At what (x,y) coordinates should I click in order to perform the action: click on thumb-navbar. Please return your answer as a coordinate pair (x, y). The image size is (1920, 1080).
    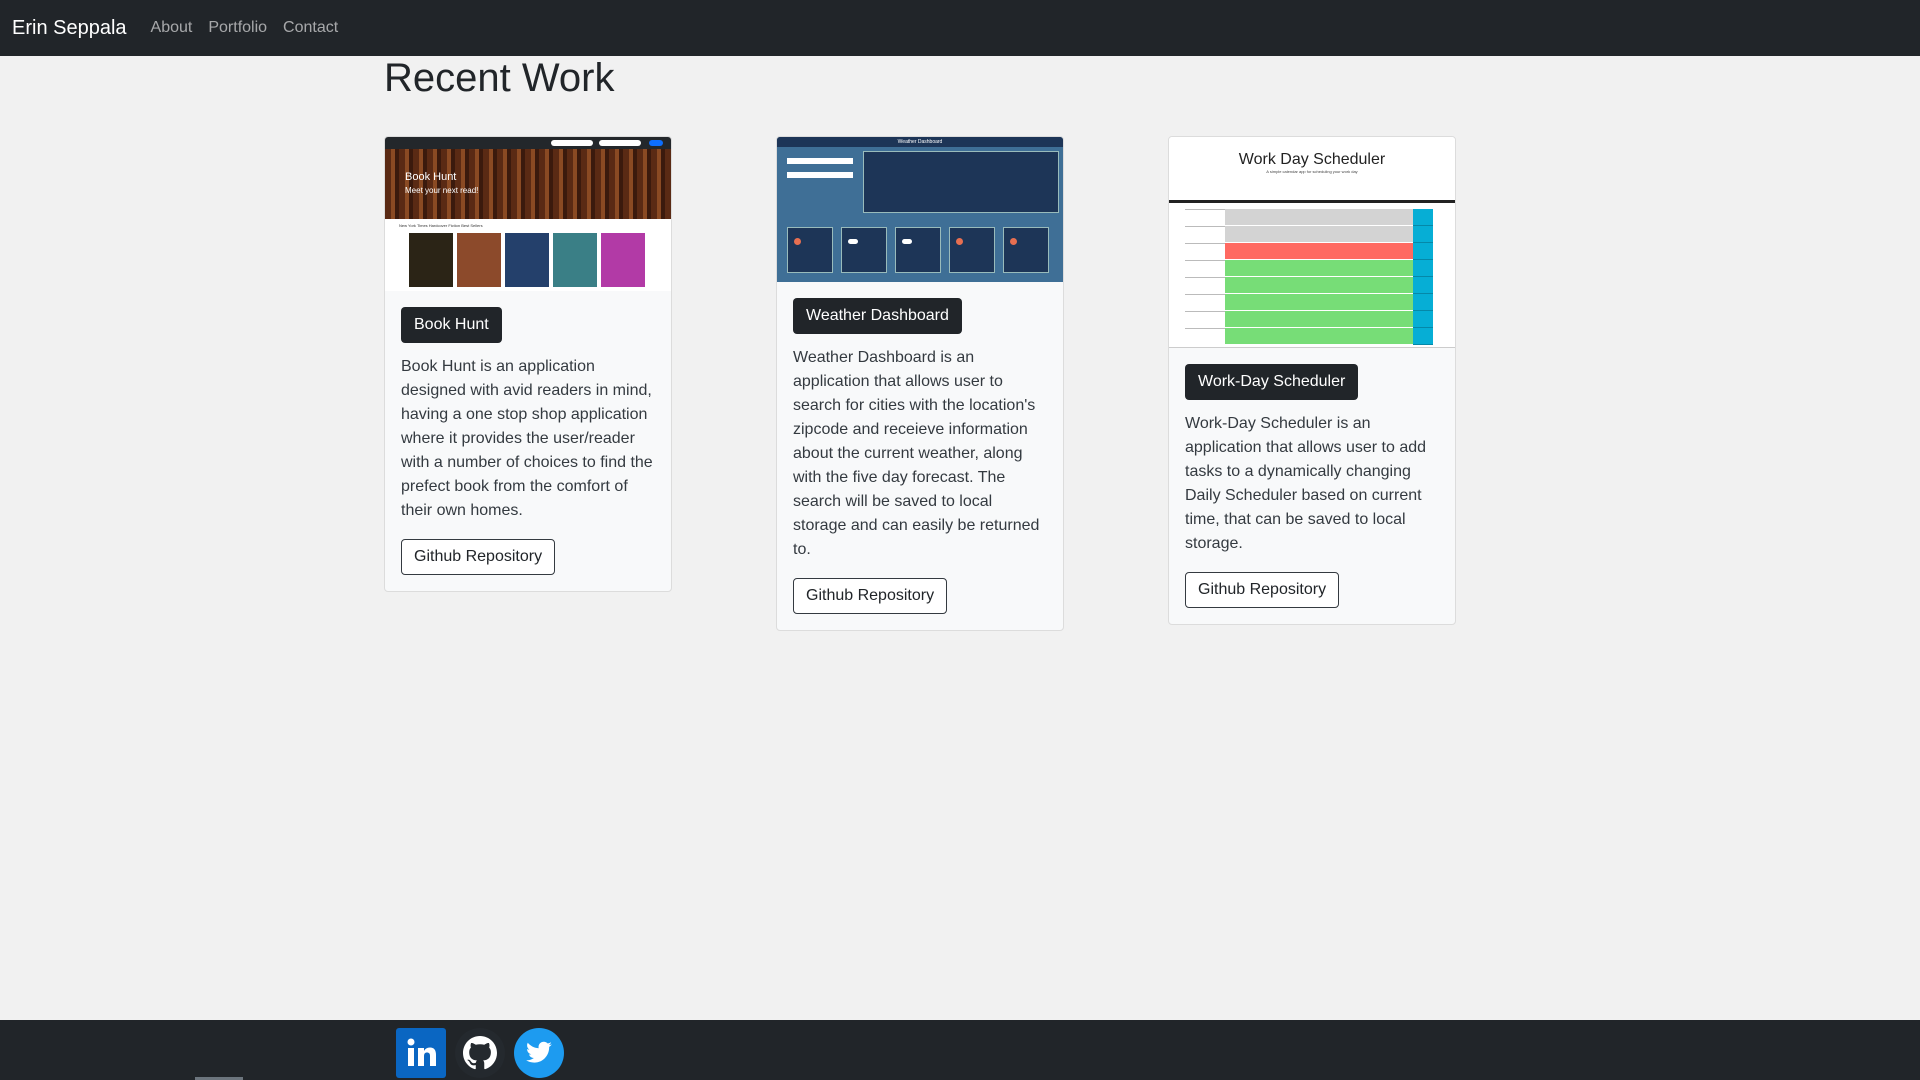
    Looking at the image, I should click on (528, 143).